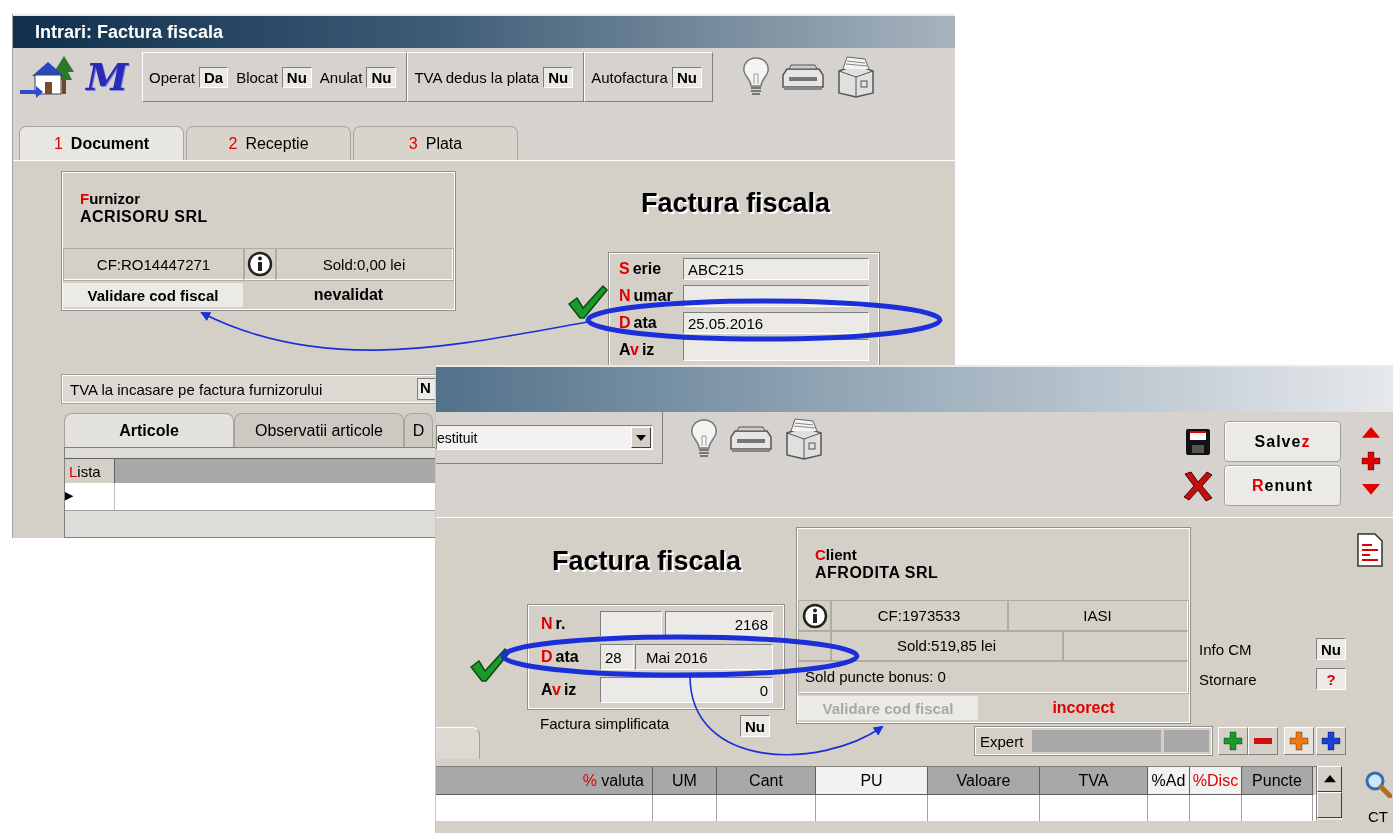 This screenshot has width=1393, height=833. What do you see at coordinates (544, 437) in the screenshot?
I see `dropdown: estituit` at bounding box center [544, 437].